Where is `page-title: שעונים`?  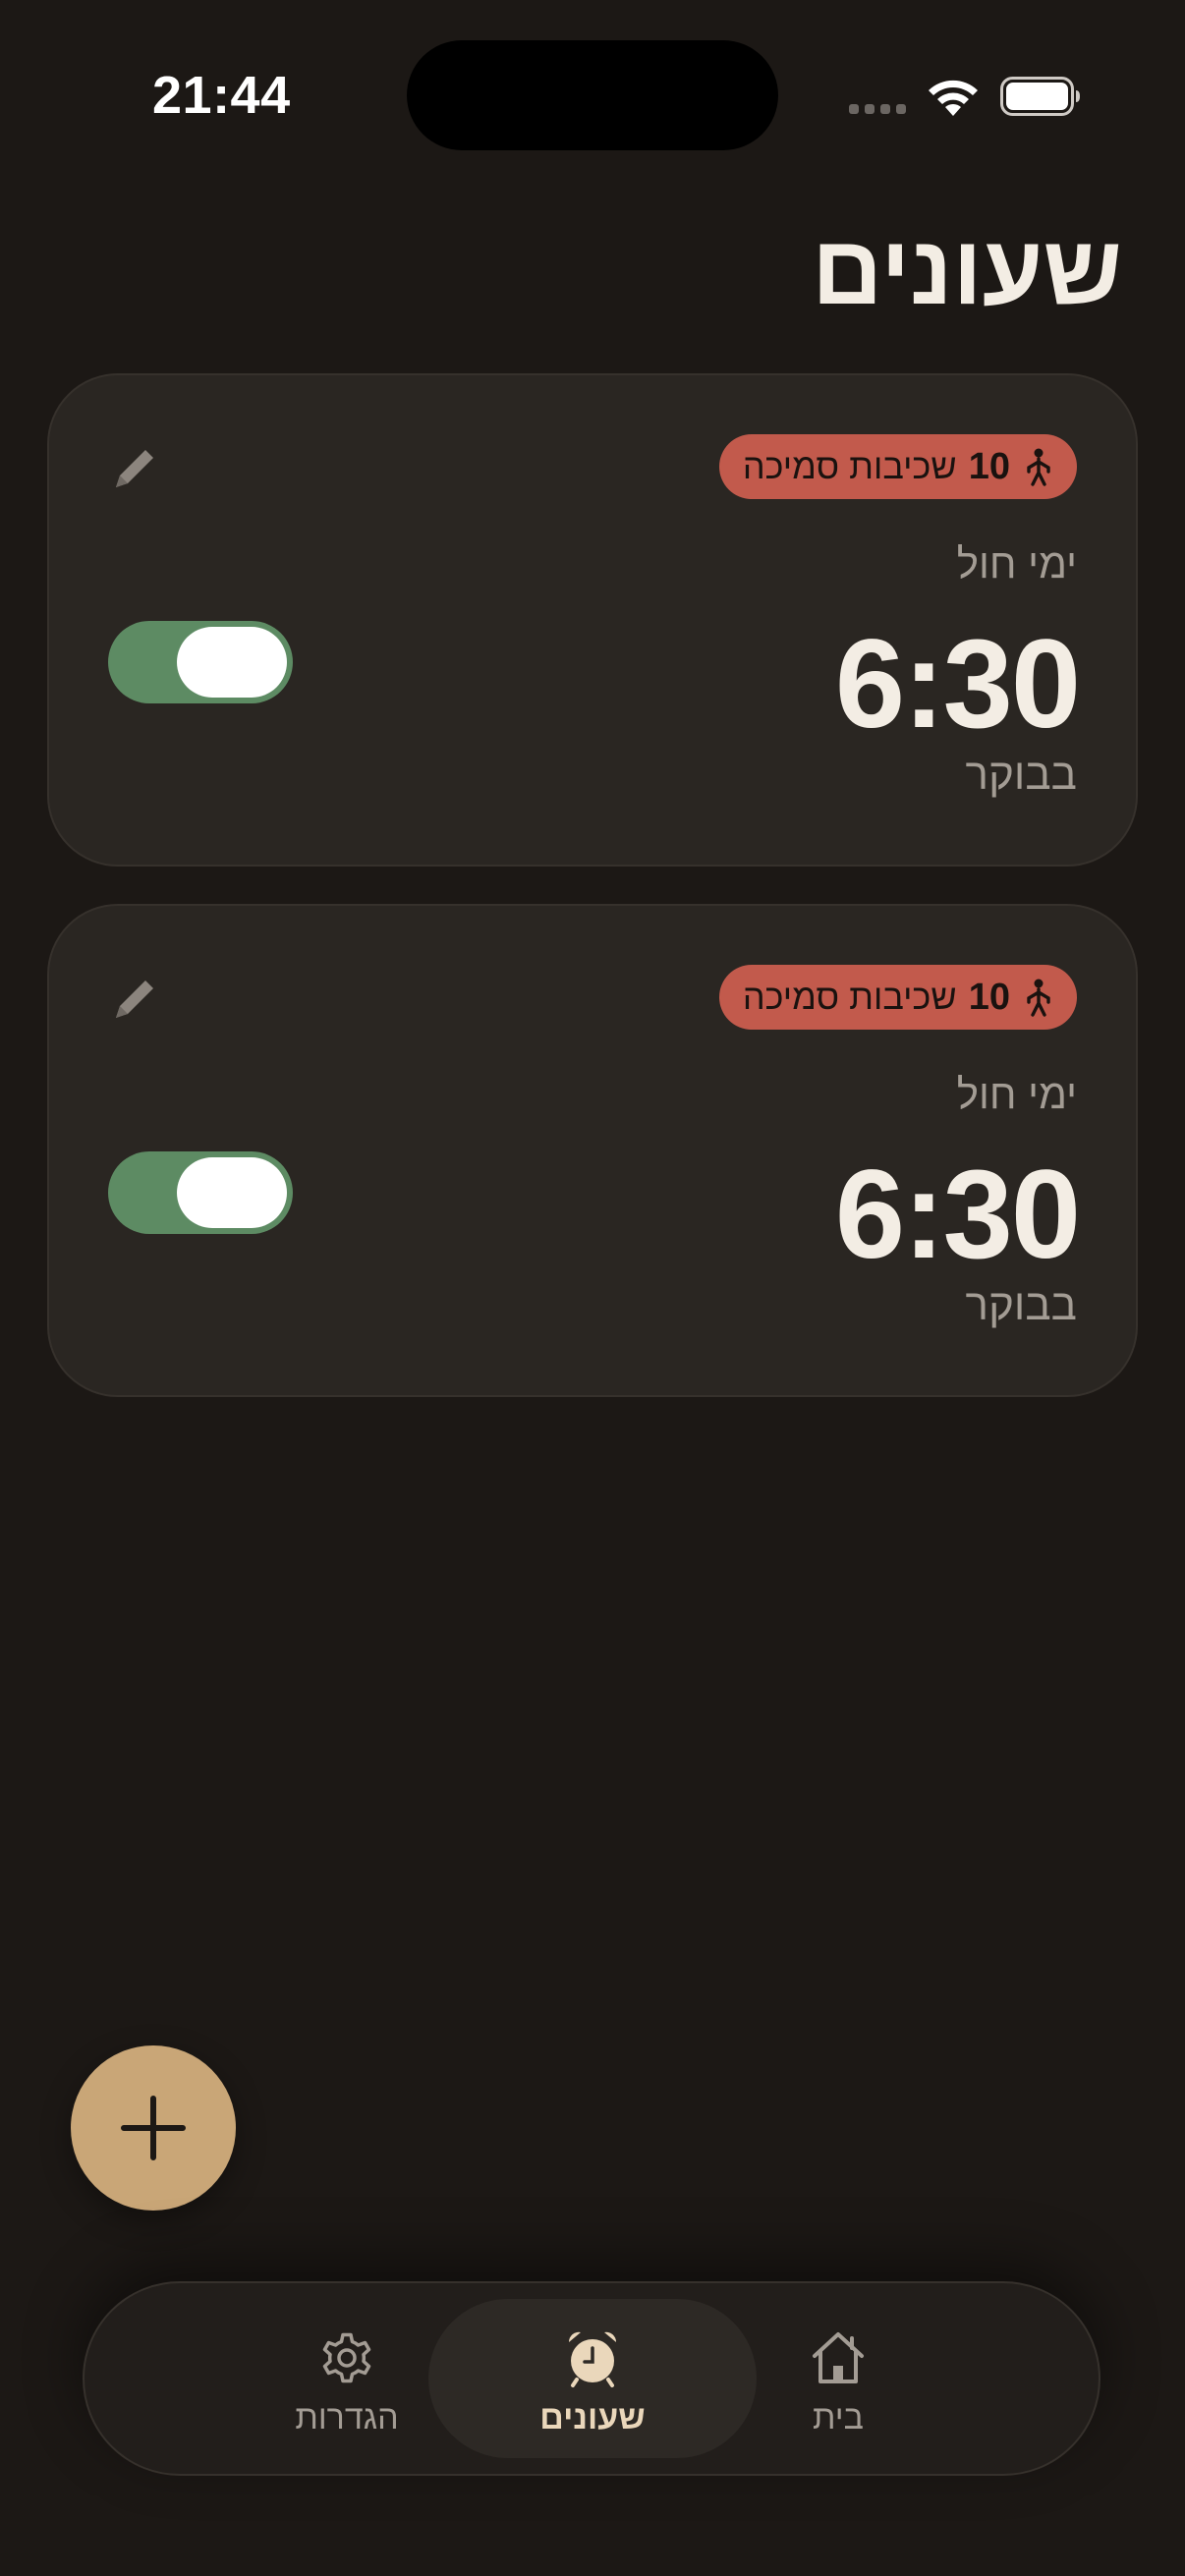
page-title: שעונים is located at coordinates (967, 270).